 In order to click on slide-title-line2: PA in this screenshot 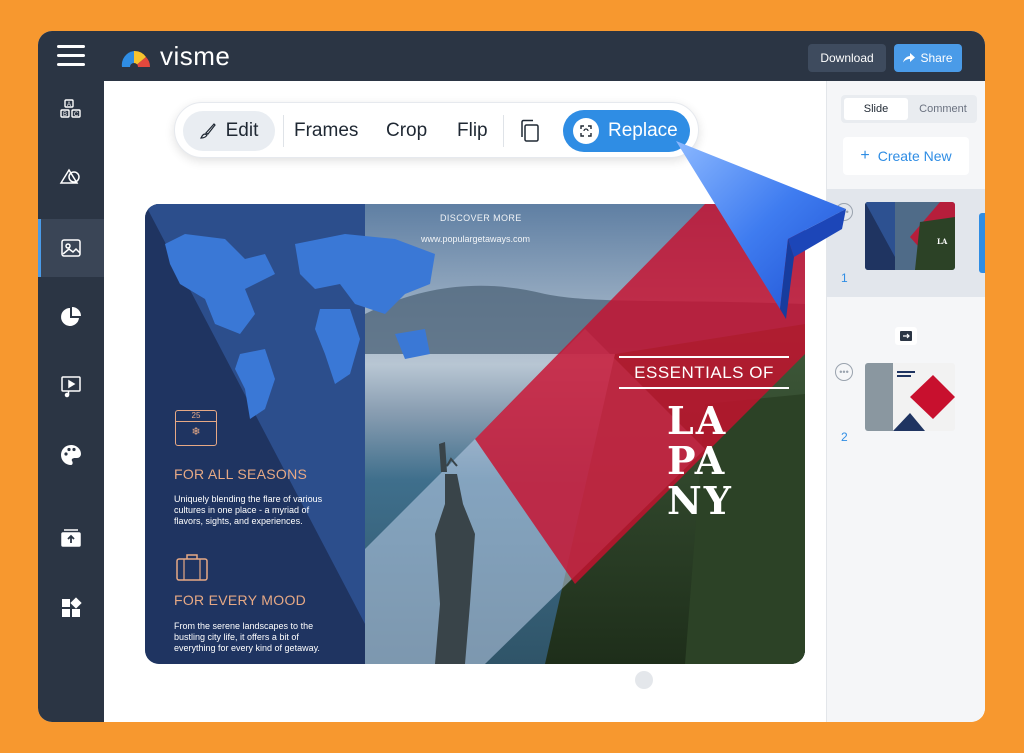, I will do `click(696, 461)`.